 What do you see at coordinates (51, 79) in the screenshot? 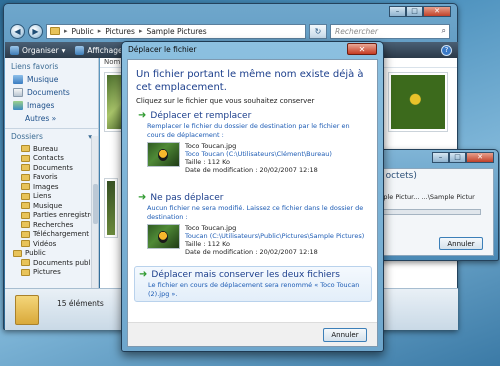
I see `favorite-music: Musique` at bounding box center [51, 79].